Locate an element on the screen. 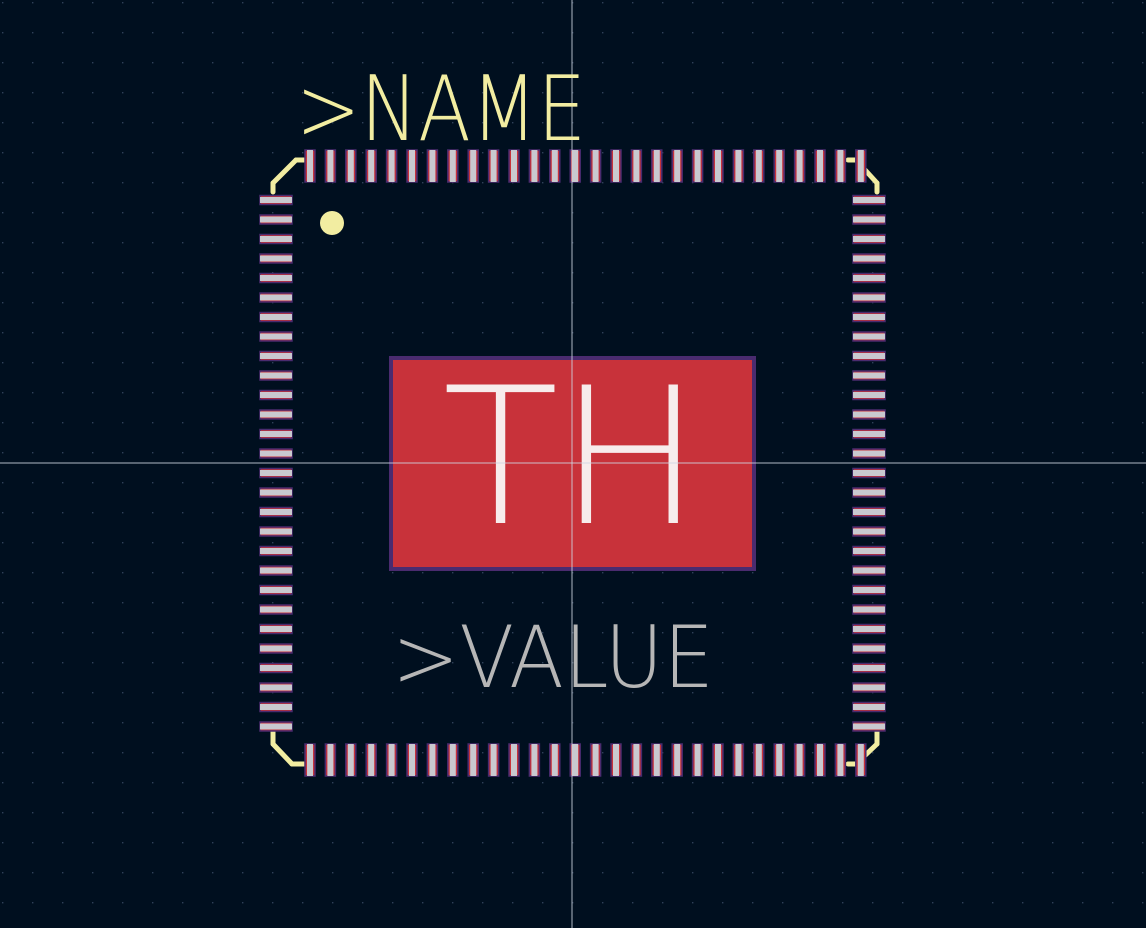  value-field: >VALUE is located at coordinates (553, 658).